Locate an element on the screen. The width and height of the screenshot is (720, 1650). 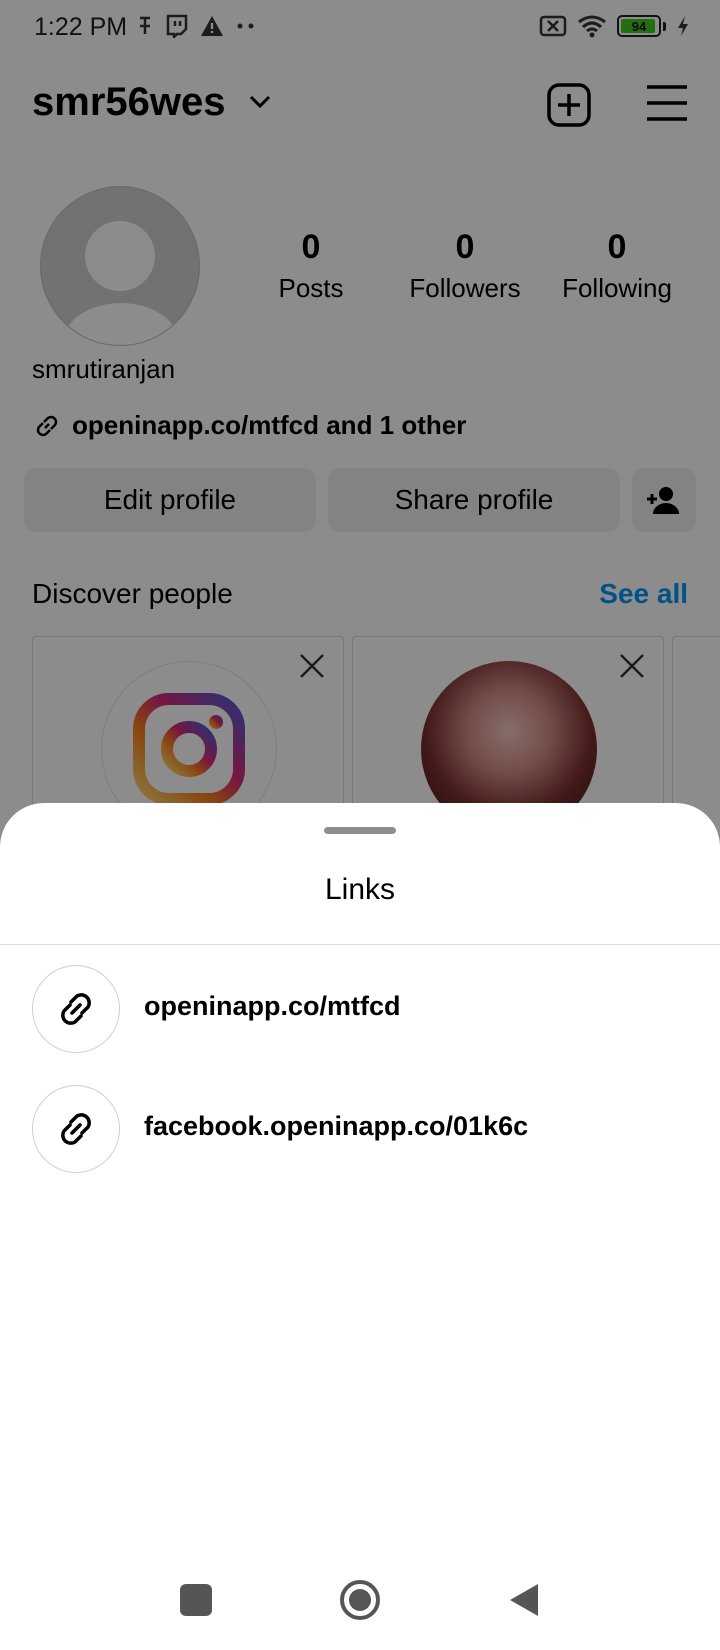
system-nav-bar is located at coordinates (360, 1600).